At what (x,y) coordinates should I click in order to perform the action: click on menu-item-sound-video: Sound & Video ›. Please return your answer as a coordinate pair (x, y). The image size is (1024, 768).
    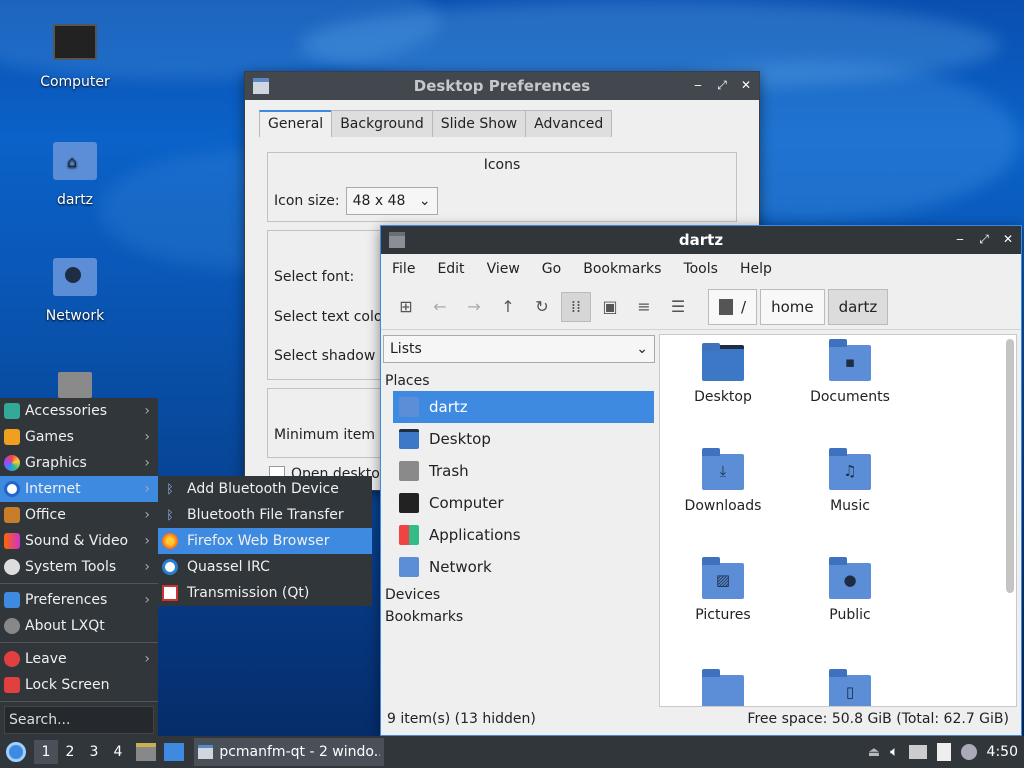
    Looking at the image, I should click on (79, 541).